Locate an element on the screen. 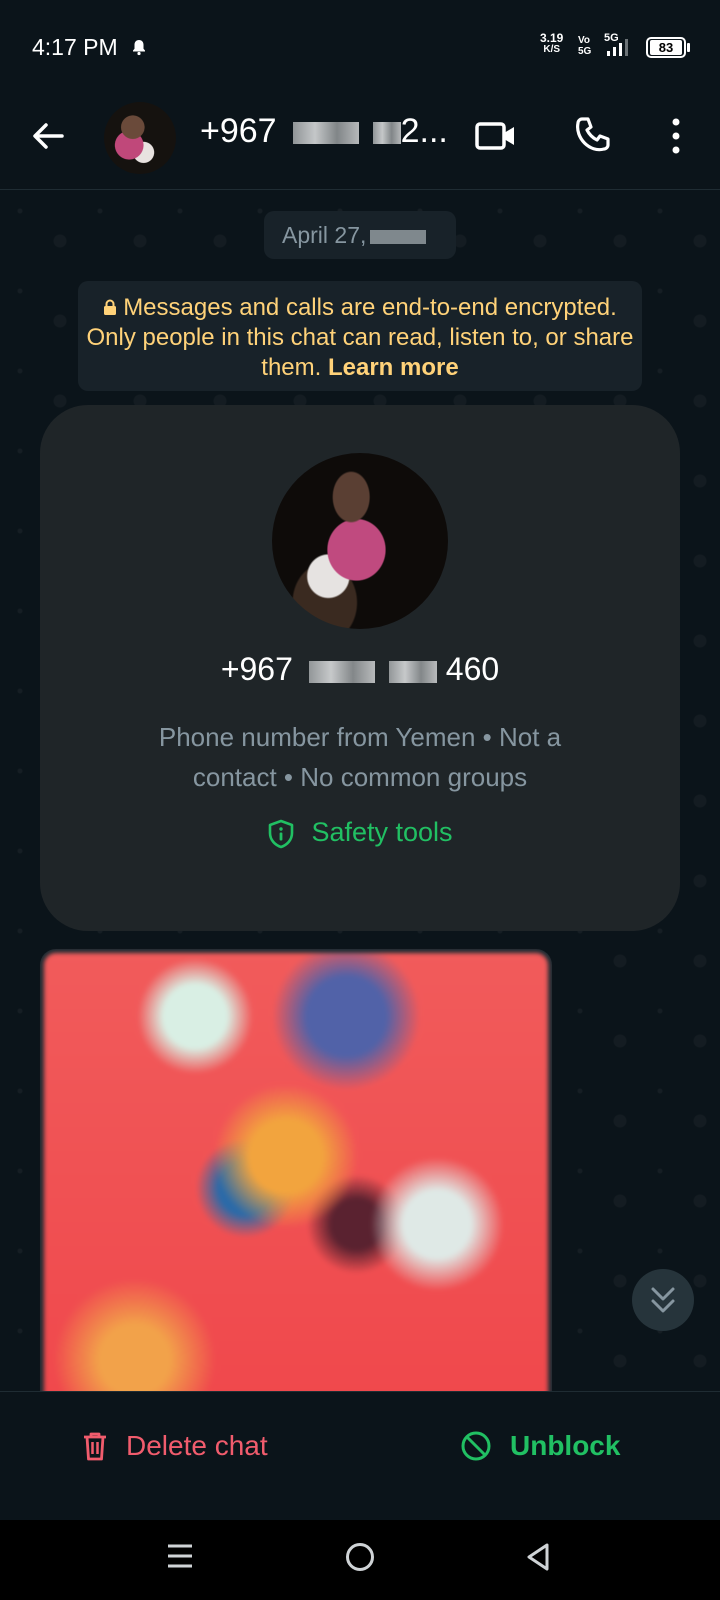 Image resolution: width=720 pixels, height=1600 pixels. profile-photo is located at coordinates (360, 541).